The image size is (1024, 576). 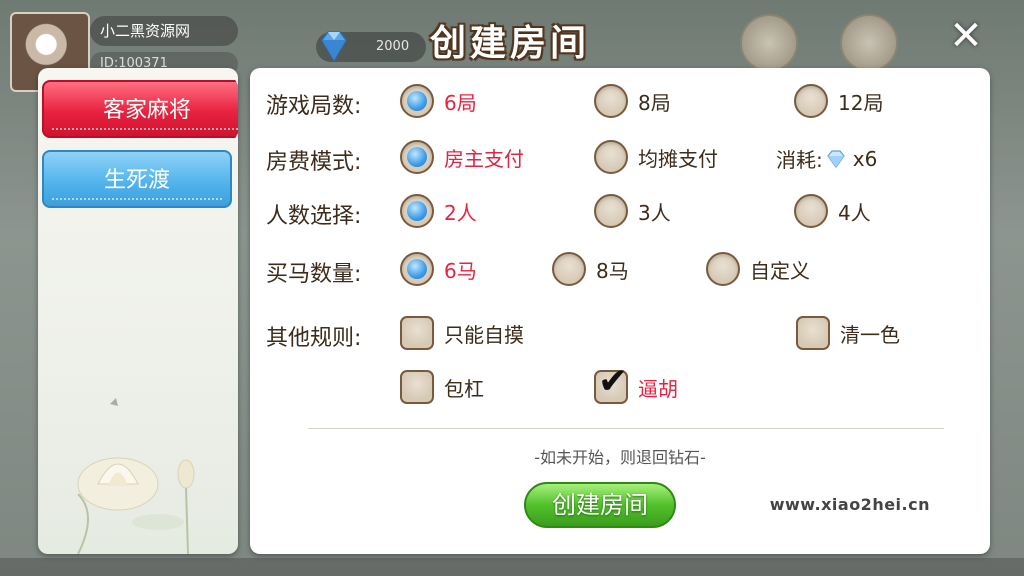 I want to click on option-label: 4人, so click(x=854, y=212).